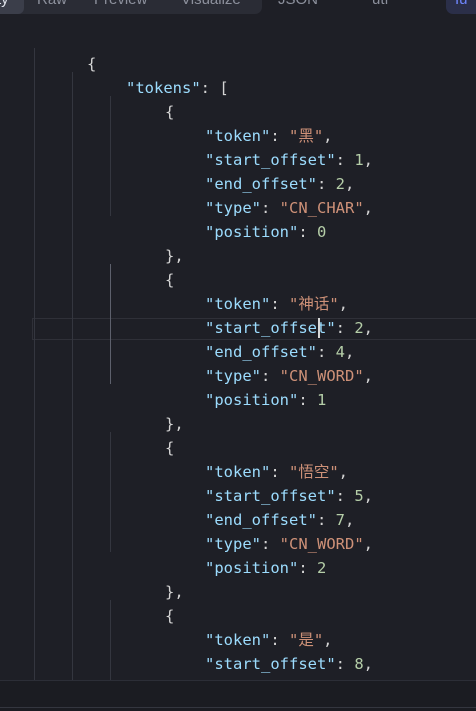 This screenshot has width=476, height=711. I want to click on start-offset-value: 8, so click(359, 664).